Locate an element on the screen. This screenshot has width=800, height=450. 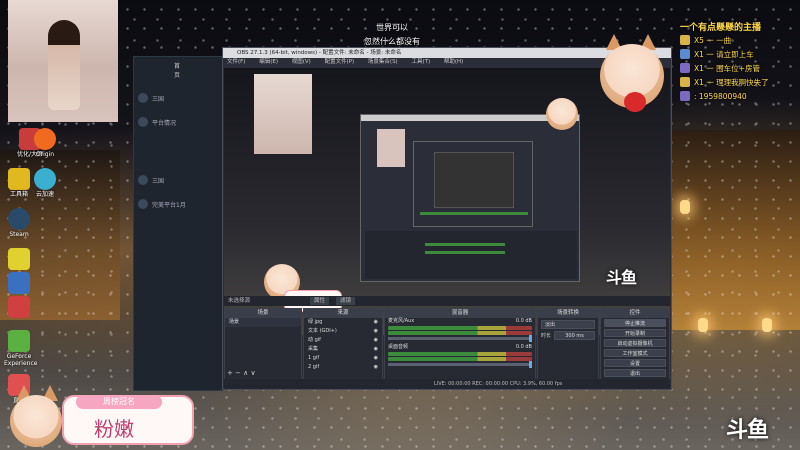
source-label: 1 gif is located at coordinates (314, 358).